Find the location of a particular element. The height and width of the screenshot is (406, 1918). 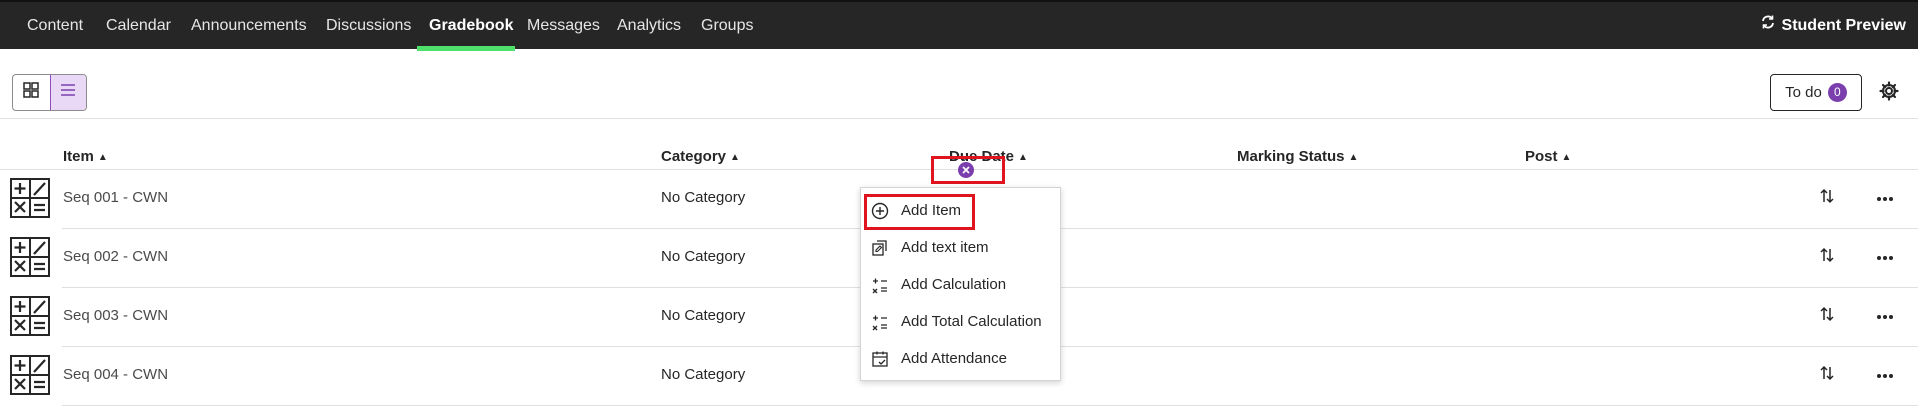

menu-item-label: Add Item is located at coordinates (931, 210).